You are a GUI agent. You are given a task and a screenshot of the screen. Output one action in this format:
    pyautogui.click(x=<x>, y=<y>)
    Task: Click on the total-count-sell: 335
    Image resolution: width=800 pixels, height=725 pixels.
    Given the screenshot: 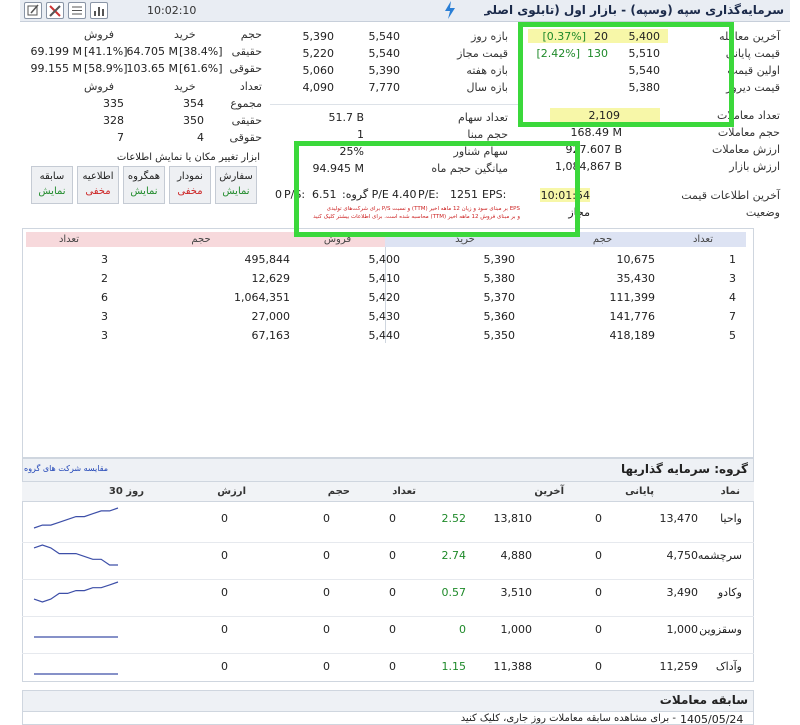 What is the action you would take?
    pyautogui.click(x=113, y=103)
    